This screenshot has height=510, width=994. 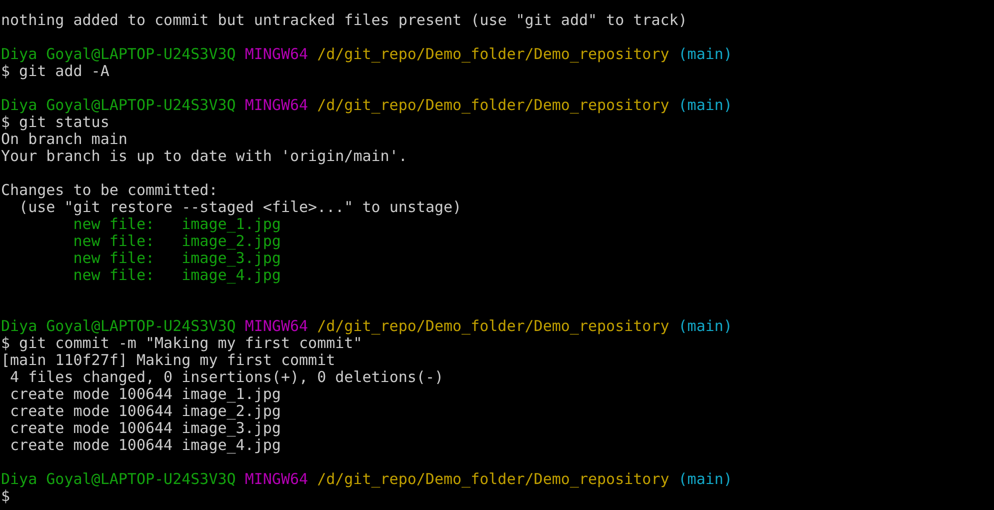 What do you see at coordinates (226, 377) in the screenshot?
I see `output-text: 4 files changed, 0 insertions(+), 0 deletions(-)` at bounding box center [226, 377].